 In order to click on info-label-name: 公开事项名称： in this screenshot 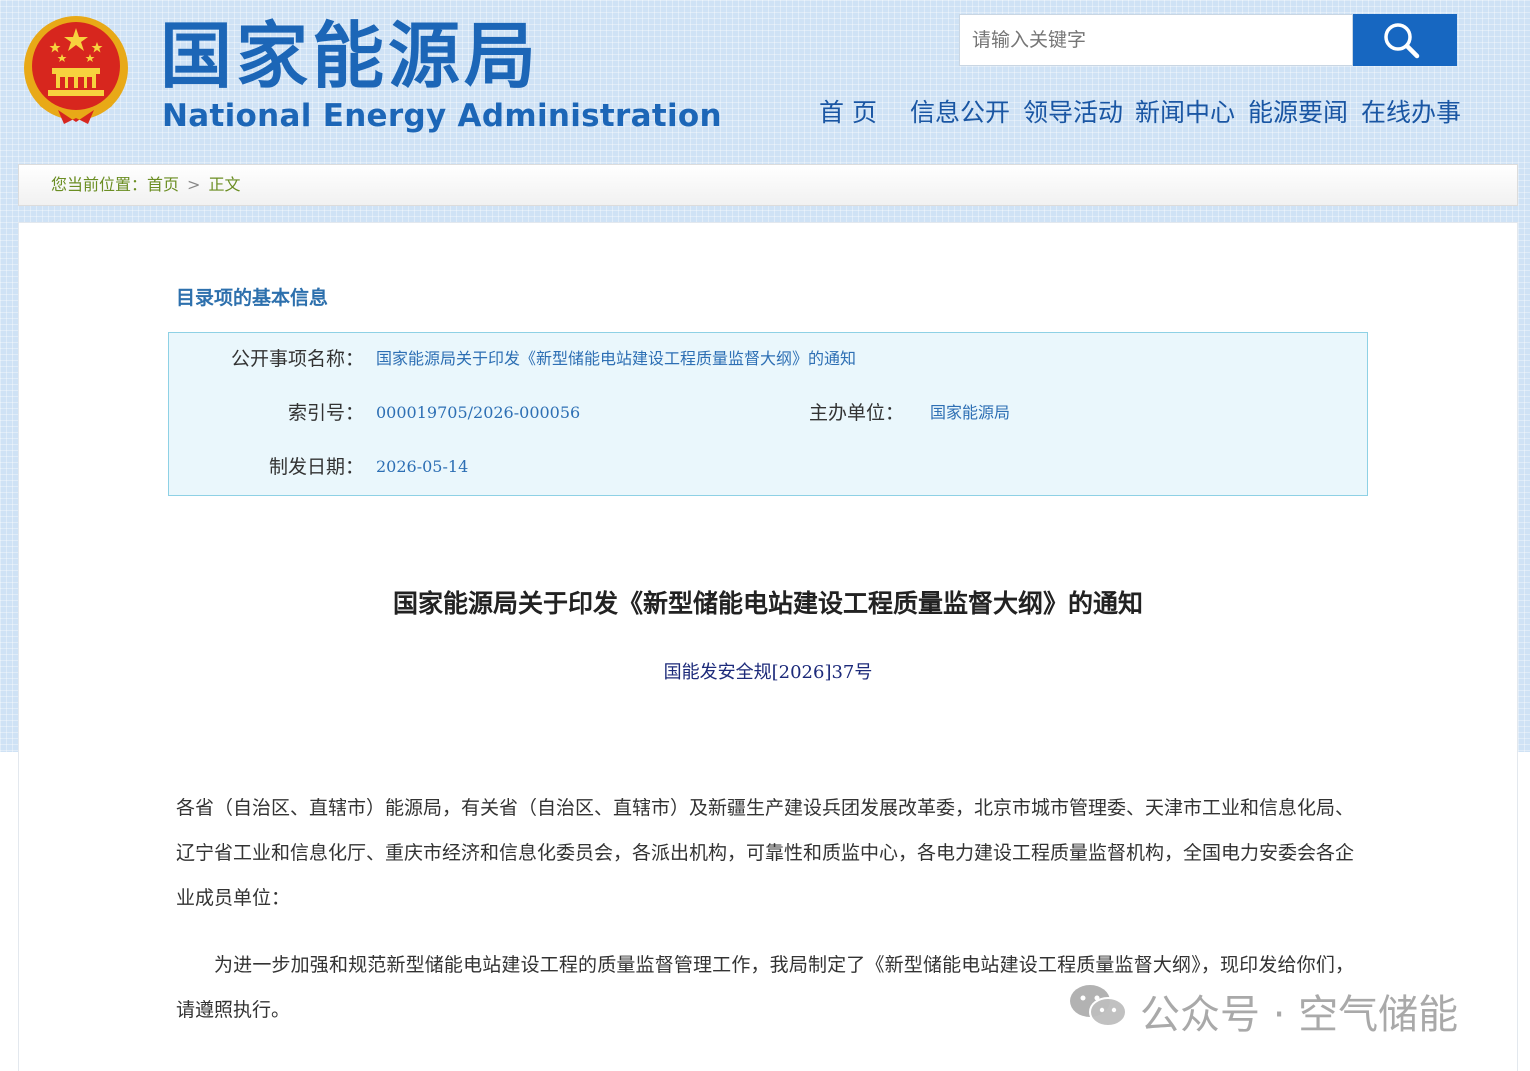, I will do `click(297, 359)`.